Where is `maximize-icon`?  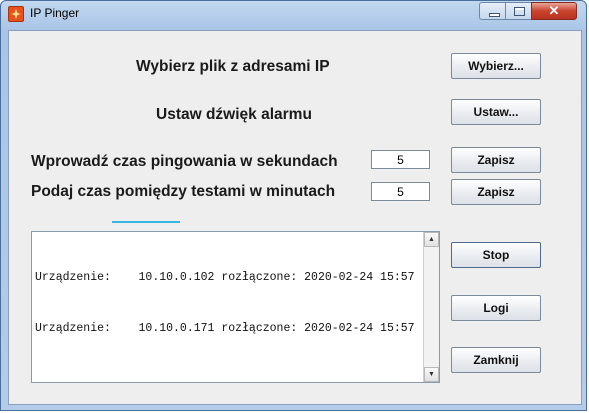 maximize-icon is located at coordinates (518, 11).